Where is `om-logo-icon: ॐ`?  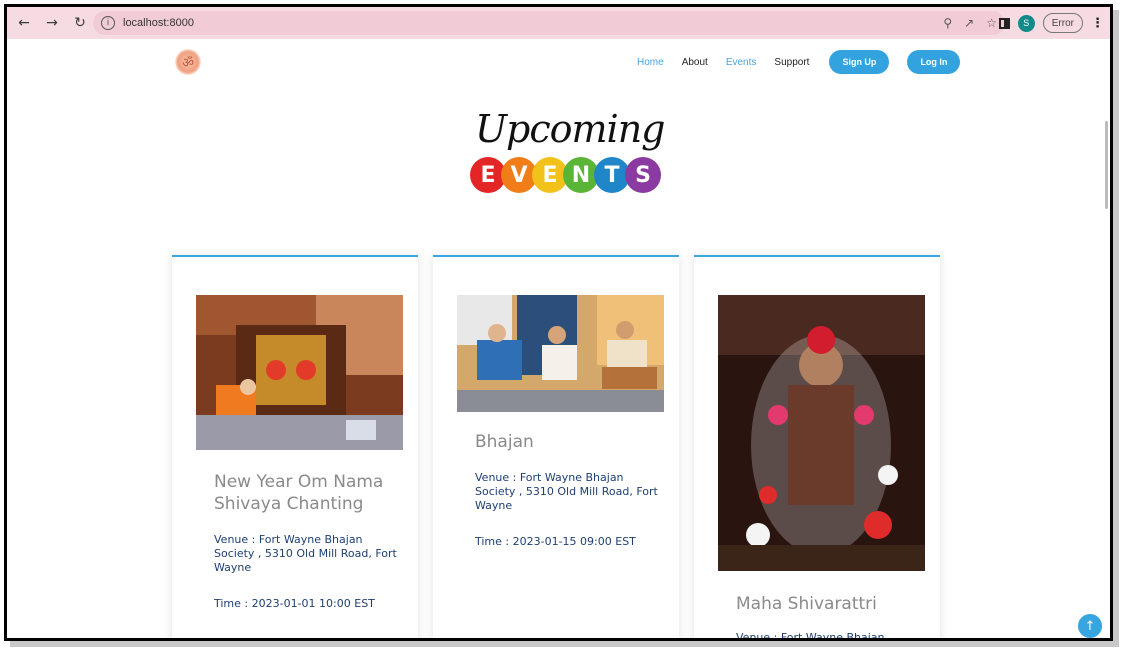
om-logo-icon: ॐ is located at coordinates (188, 62).